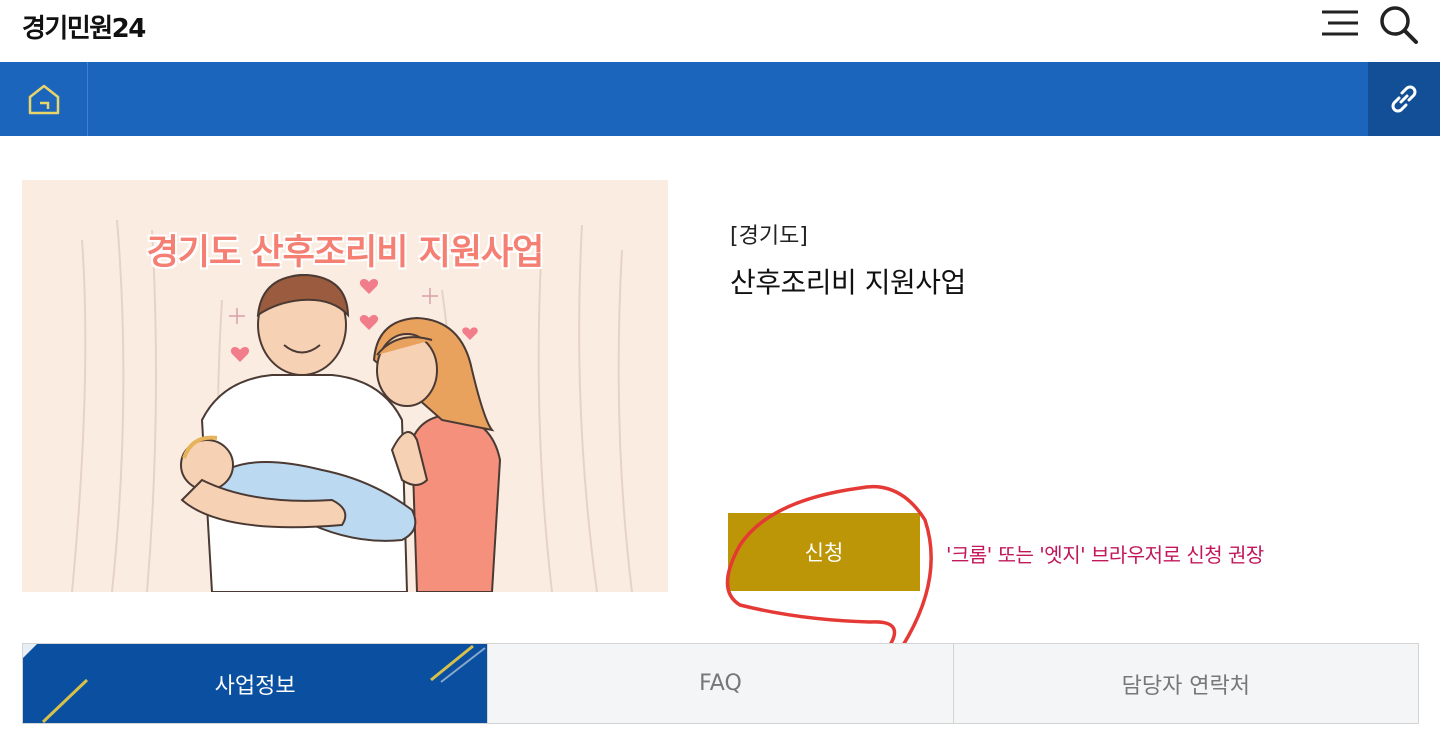  I want to click on search-icon, so click(1399, 25).